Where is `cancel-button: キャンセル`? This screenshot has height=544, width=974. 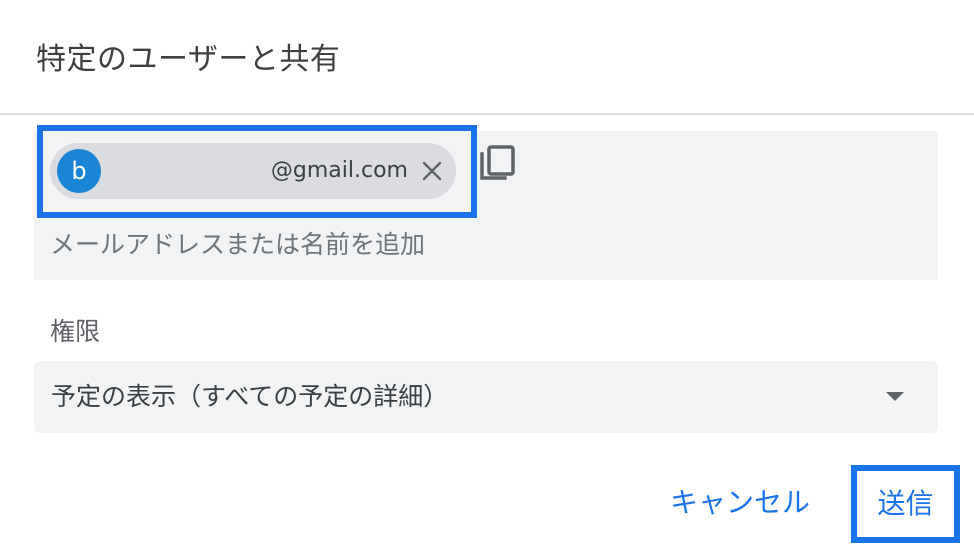 cancel-button: キャンセル is located at coordinates (740, 503).